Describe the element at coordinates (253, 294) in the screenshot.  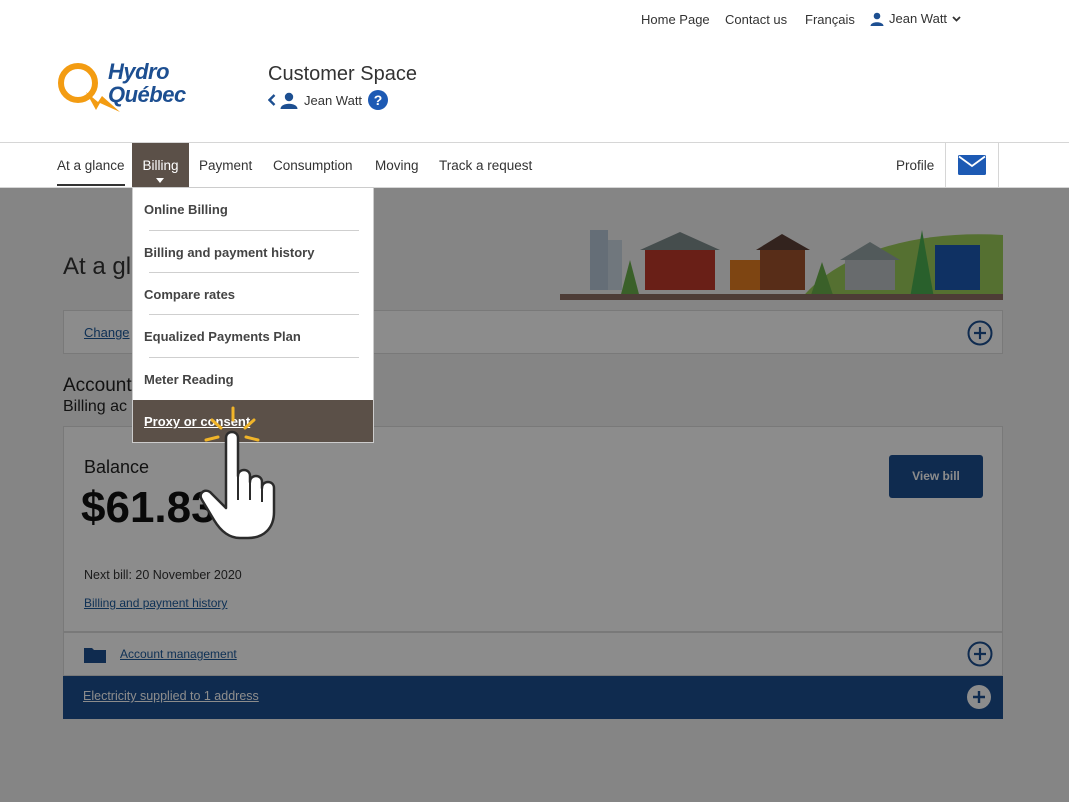
I see `menu-item-compare-rates: Compare rates` at that location.